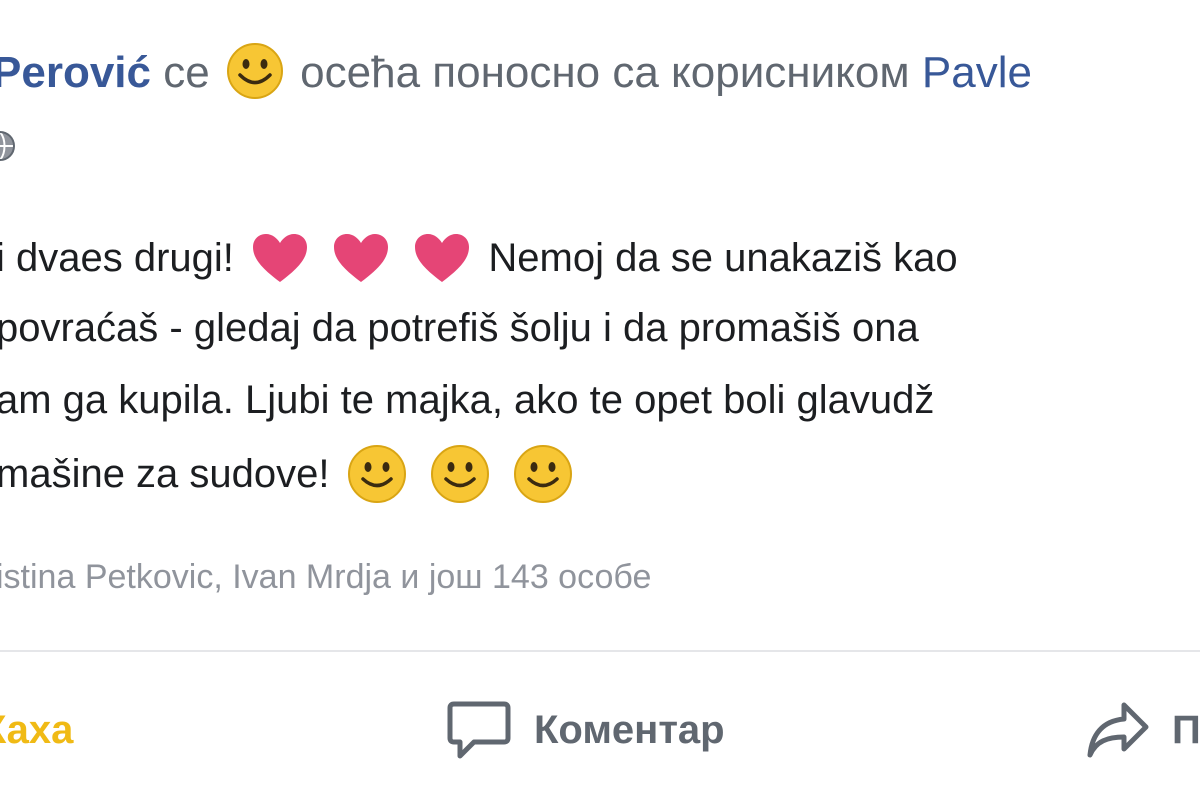  What do you see at coordinates (1118, 730) in the screenshot?
I see `share-arrow-icon` at bounding box center [1118, 730].